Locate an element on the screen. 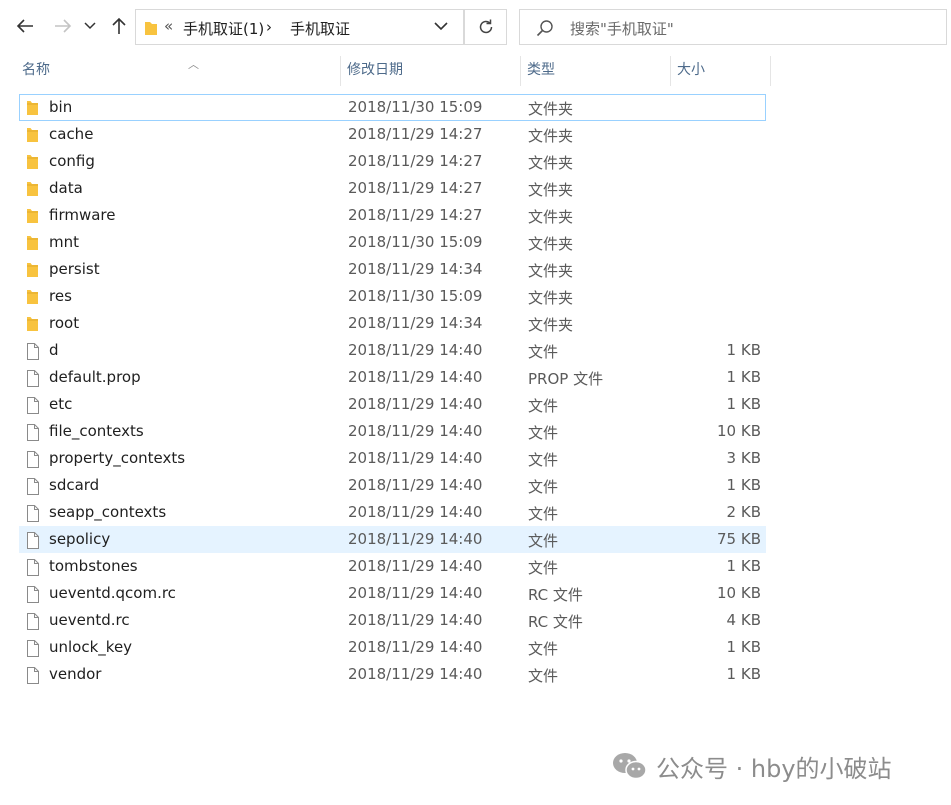  file-row: data 2018/11/29 14:27 文件夹 is located at coordinates (392, 188).